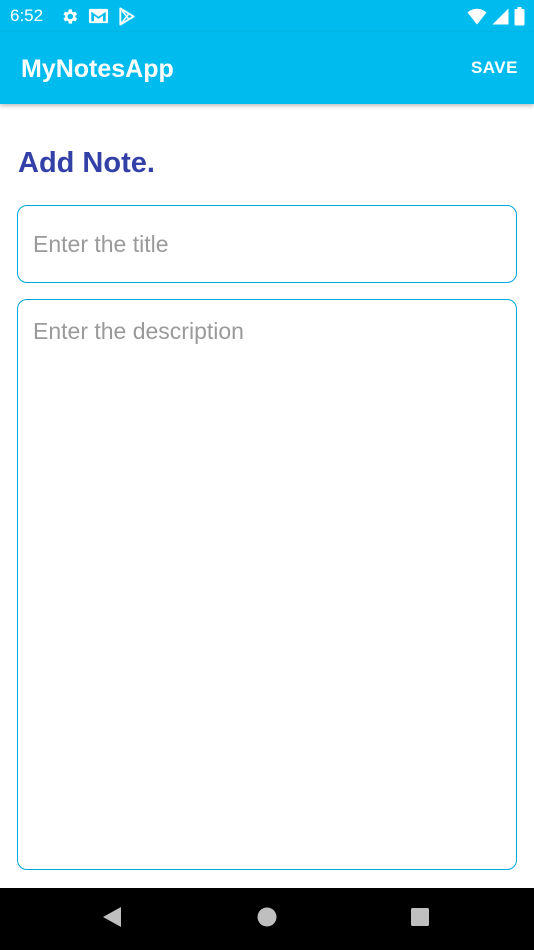 This screenshot has height=950, width=534. What do you see at coordinates (494, 68) in the screenshot?
I see `save-button: SAVE` at bounding box center [494, 68].